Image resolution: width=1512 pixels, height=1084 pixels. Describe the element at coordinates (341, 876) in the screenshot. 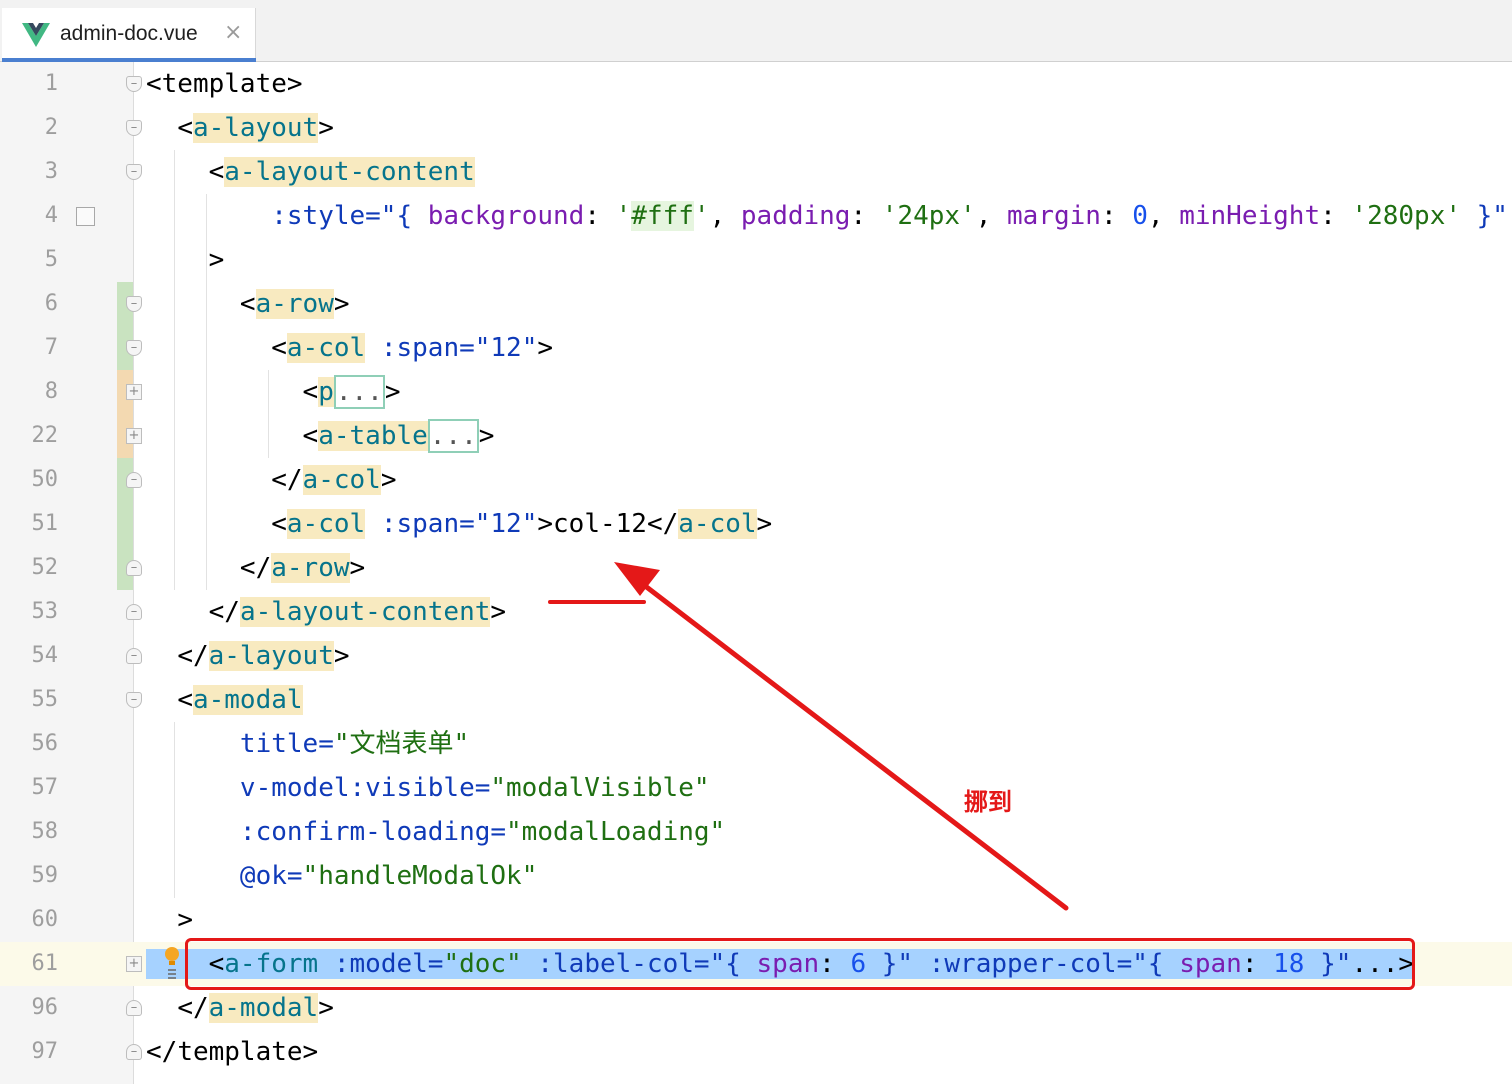

I see `code-text: @ok="handleModalOk"` at that location.